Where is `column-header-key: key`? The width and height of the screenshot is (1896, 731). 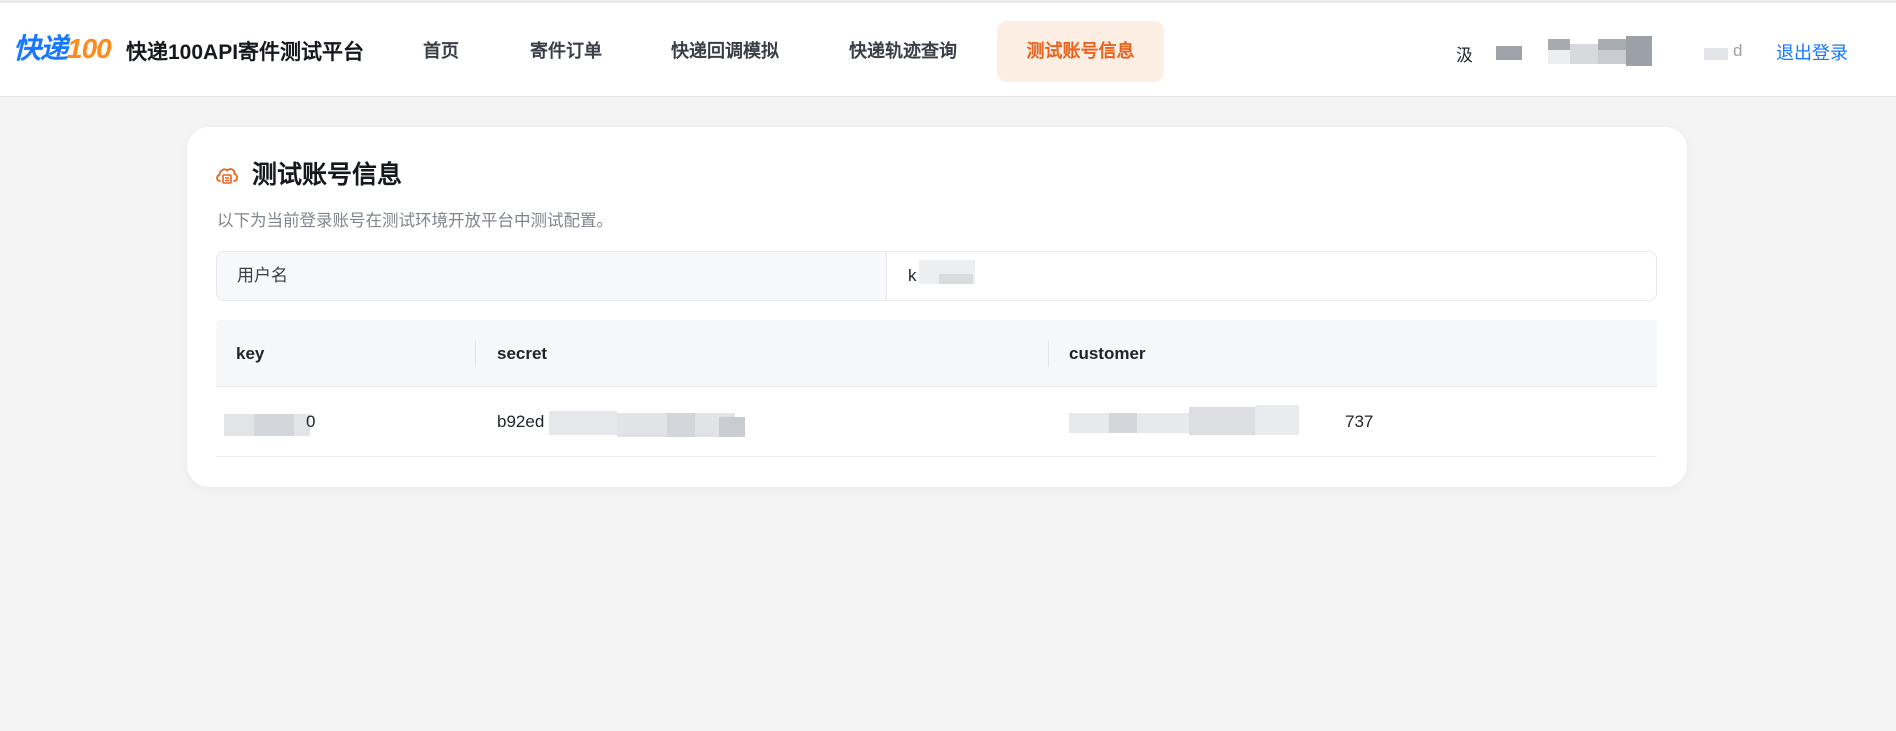
column-header-key: key is located at coordinates (250, 353).